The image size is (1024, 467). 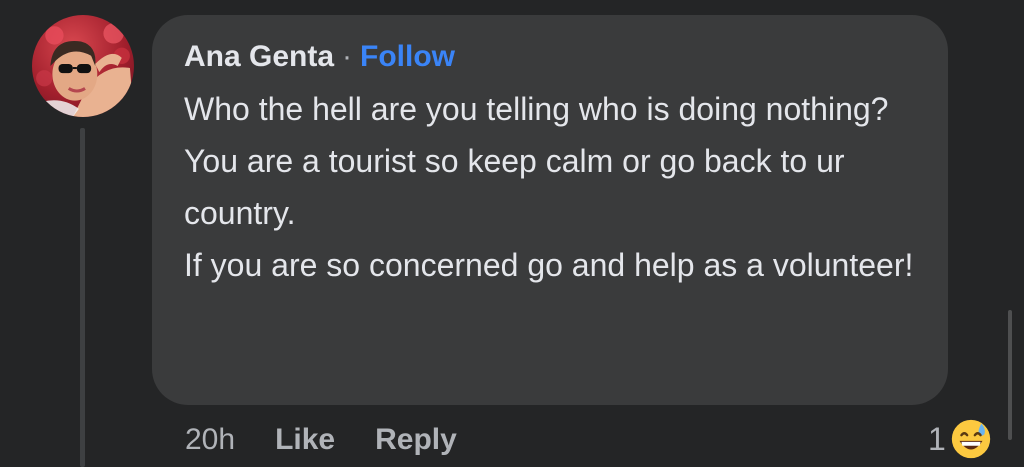 I want to click on comment-header: Ana Genta · Follow, so click(x=319, y=57).